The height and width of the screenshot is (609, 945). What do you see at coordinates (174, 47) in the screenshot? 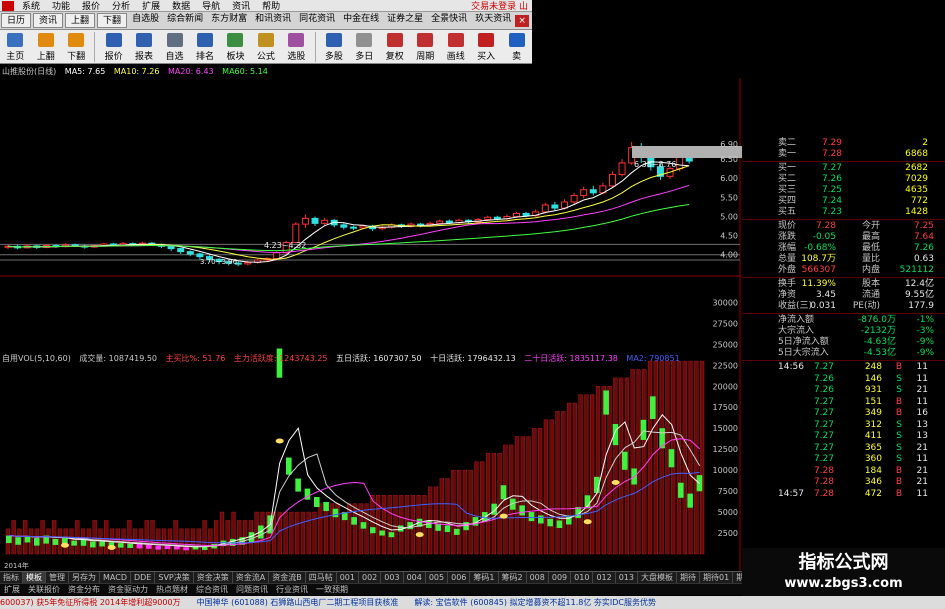
I see `toolbar-button: 自选` at bounding box center [174, 47].